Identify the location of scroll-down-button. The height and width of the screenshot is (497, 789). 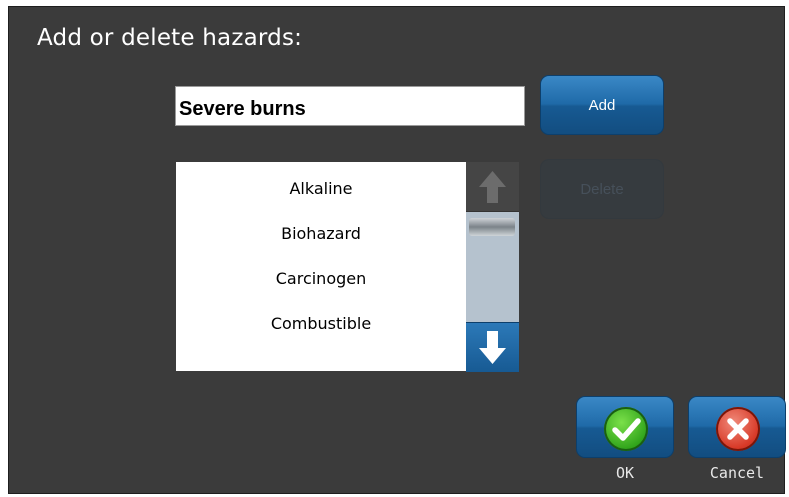
(492, 347).